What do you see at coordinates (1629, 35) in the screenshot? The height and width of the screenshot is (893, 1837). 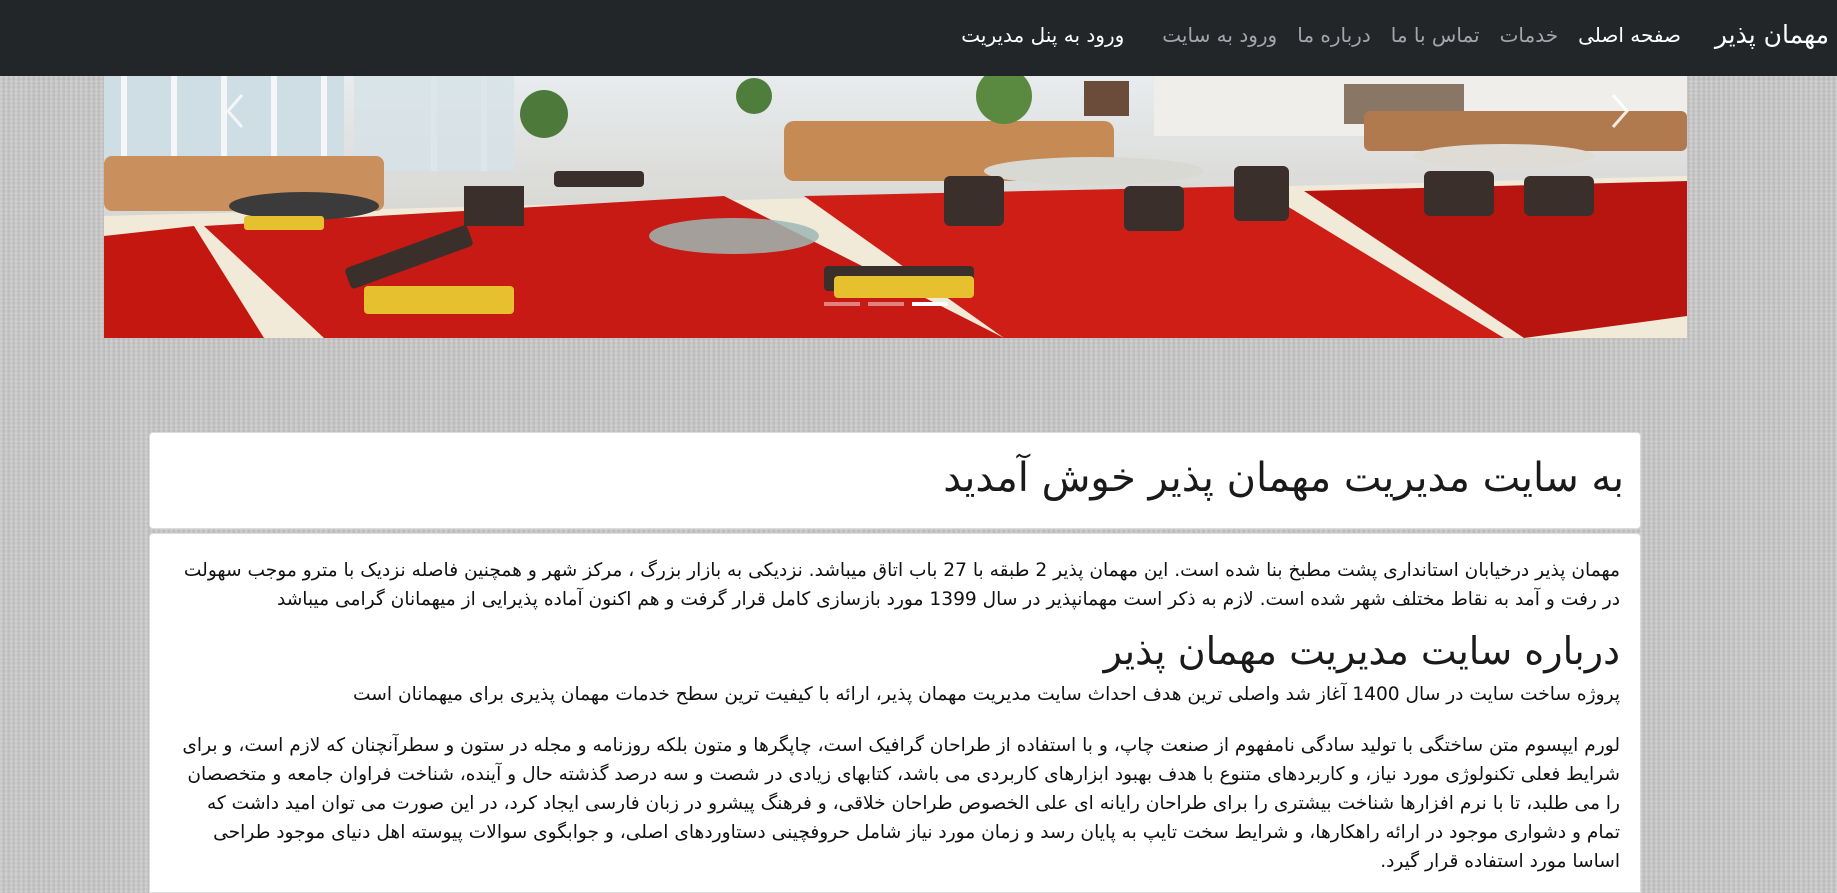 I see `nav-link-home: صفحه اصلی` at bounding box center [1629, 35].